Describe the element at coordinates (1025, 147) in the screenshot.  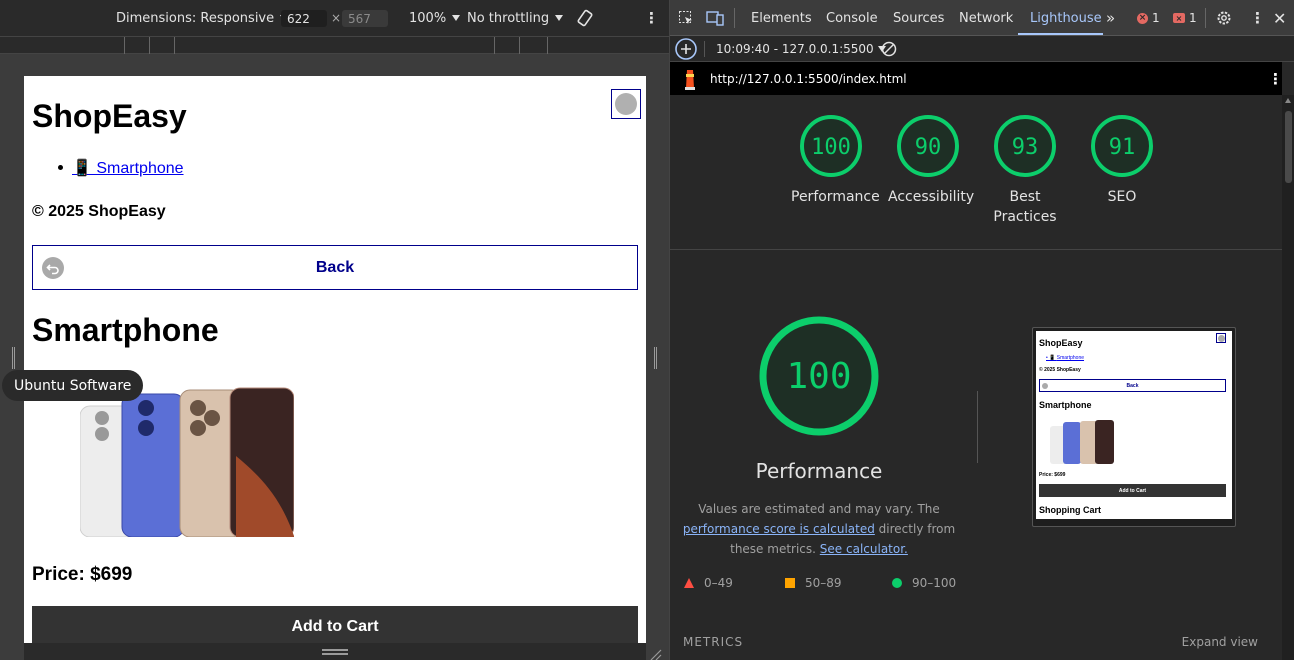
I see `score-value: 93` at that location.